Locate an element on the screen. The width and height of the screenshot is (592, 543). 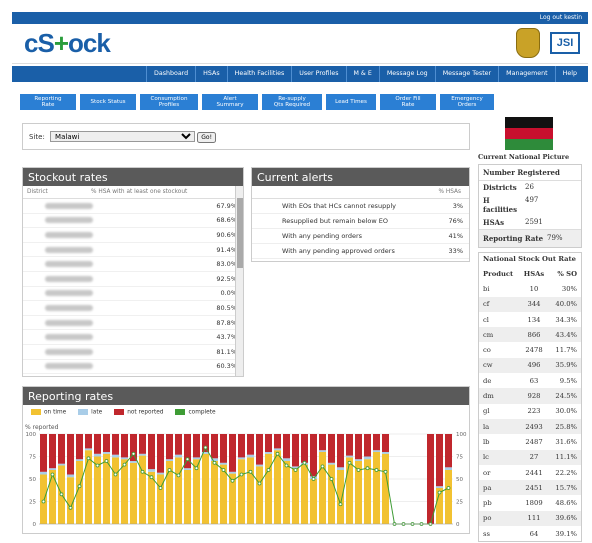
logout-link: Log out kestin is located at coordinates (561, 17).